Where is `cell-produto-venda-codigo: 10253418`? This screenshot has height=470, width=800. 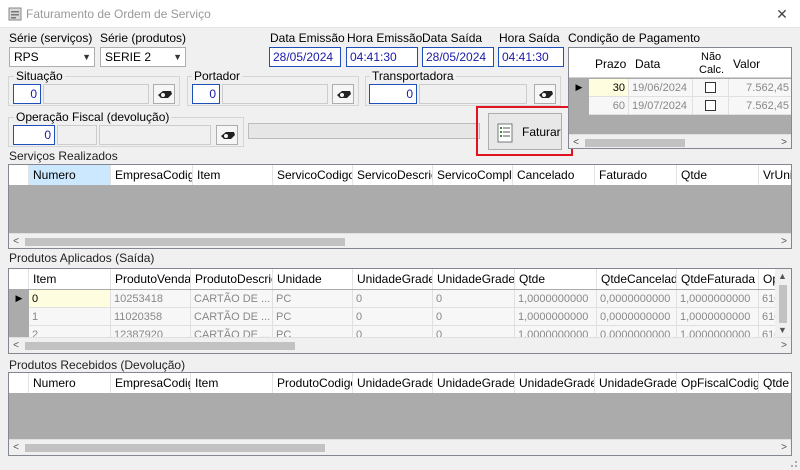
cell-produto-venda-codigo: 10253418 is located at coordinates (151, 299).